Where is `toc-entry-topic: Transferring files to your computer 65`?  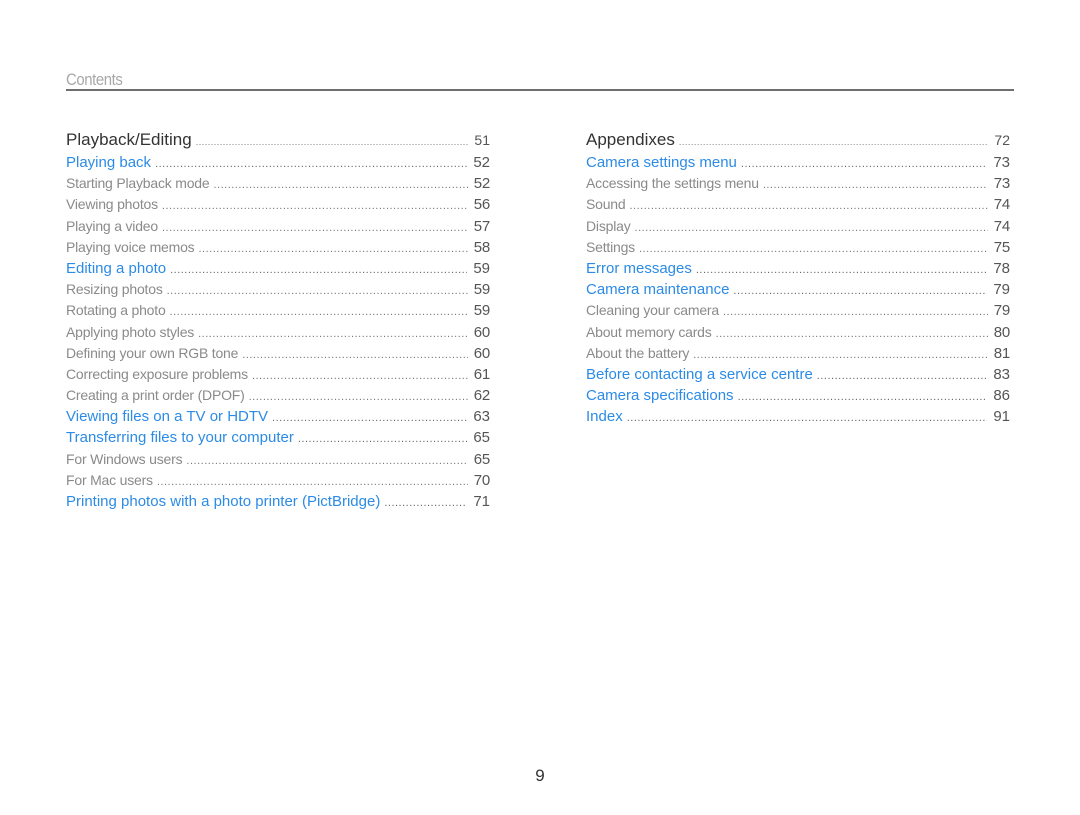 toc-entry-topic: Transferring files to your computer 65 is located at coordinates (278, 439).